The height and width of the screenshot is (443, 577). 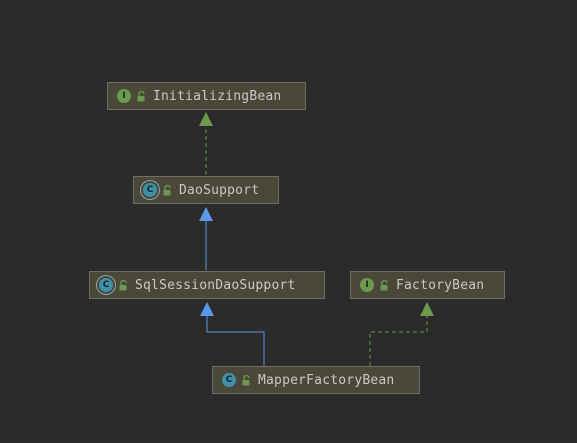 I want to click on node-sql-session-dao-support: C SqlSessionDaoSupport, so click(x=207, y=285).